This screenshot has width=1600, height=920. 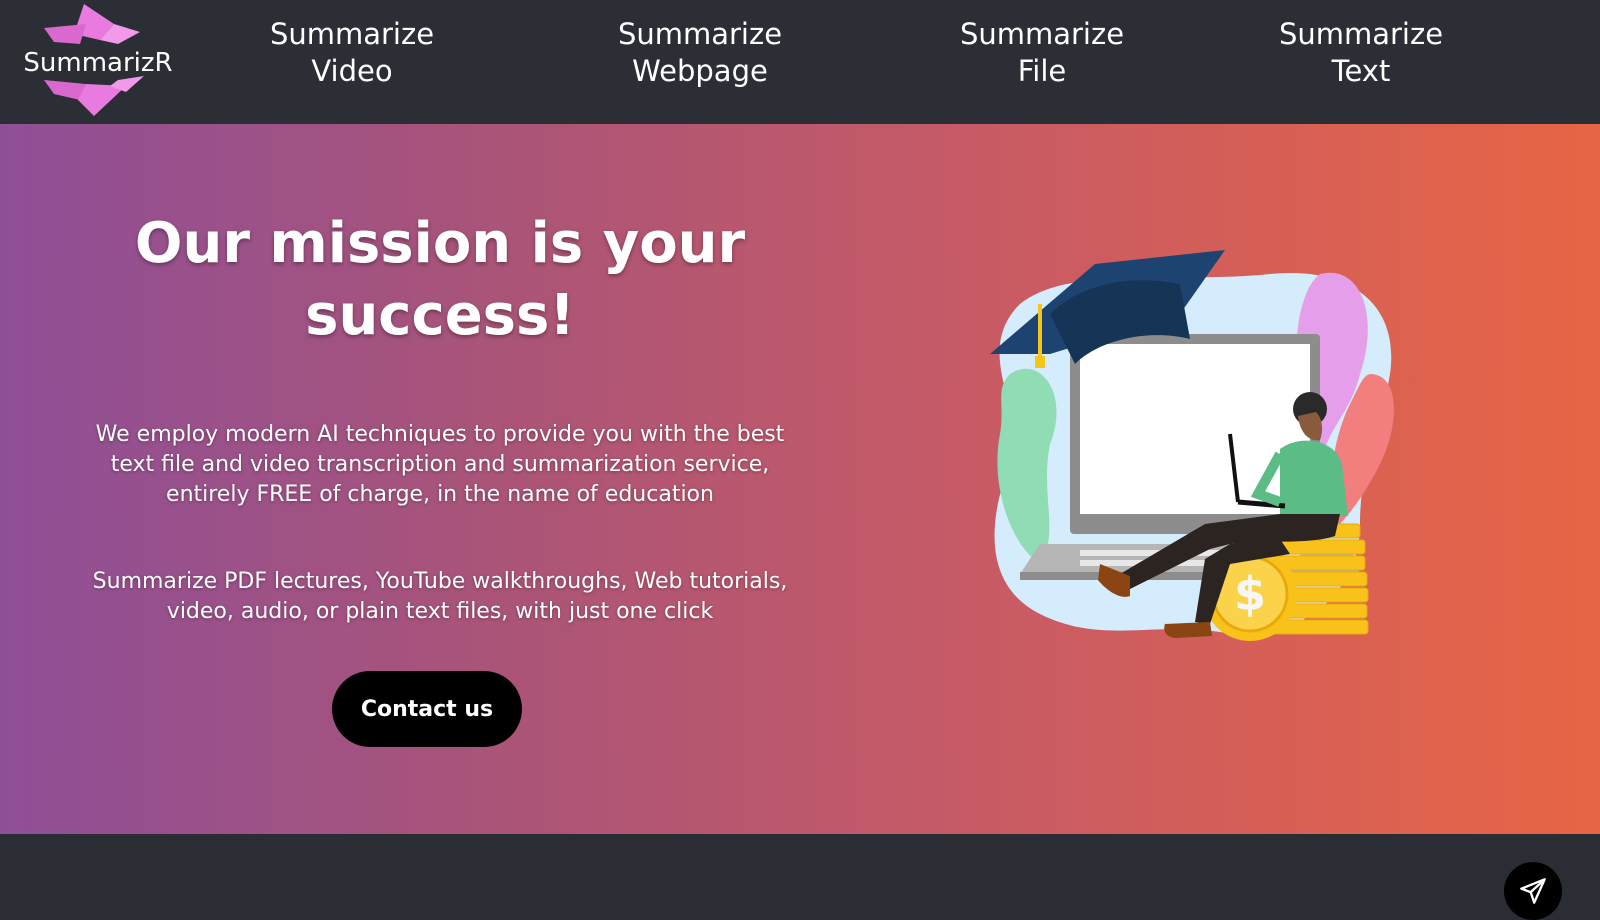 I want to click on paper-plane-icon, so click(x=1533, y=891).